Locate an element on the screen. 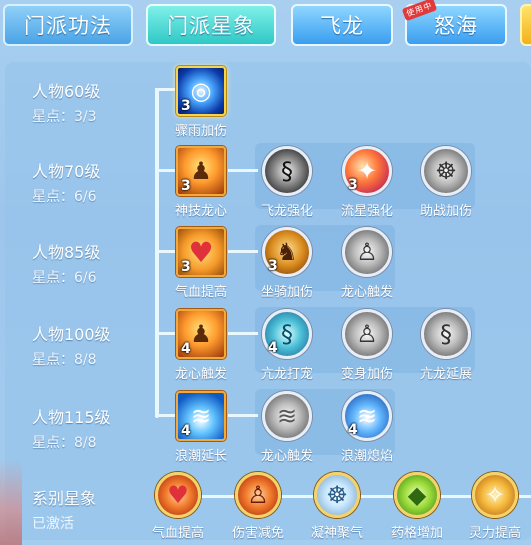 The width and height of the screenshot is (531, 545). level-text: 人物60级 is located at coordinates (66, 91).